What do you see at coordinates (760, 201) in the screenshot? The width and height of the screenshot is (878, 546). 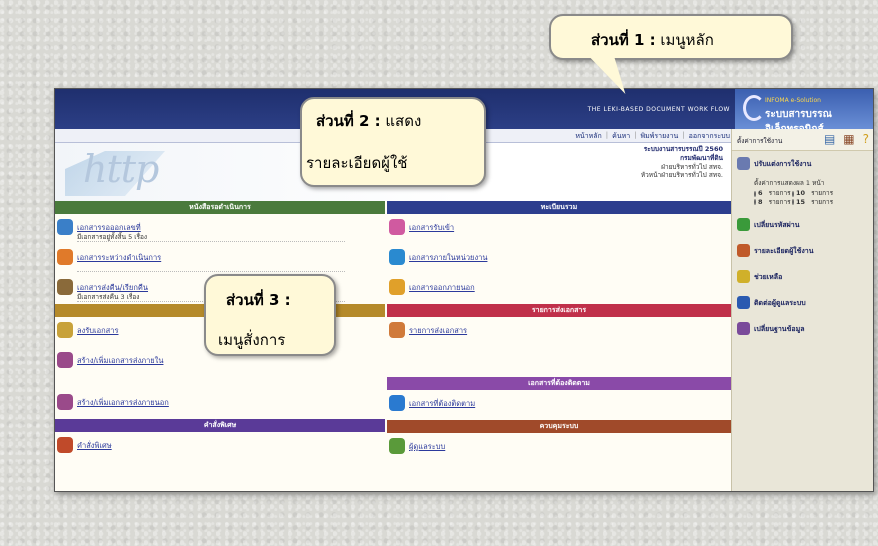 I see `radio-value: 8` at bounding box center [760, 201].